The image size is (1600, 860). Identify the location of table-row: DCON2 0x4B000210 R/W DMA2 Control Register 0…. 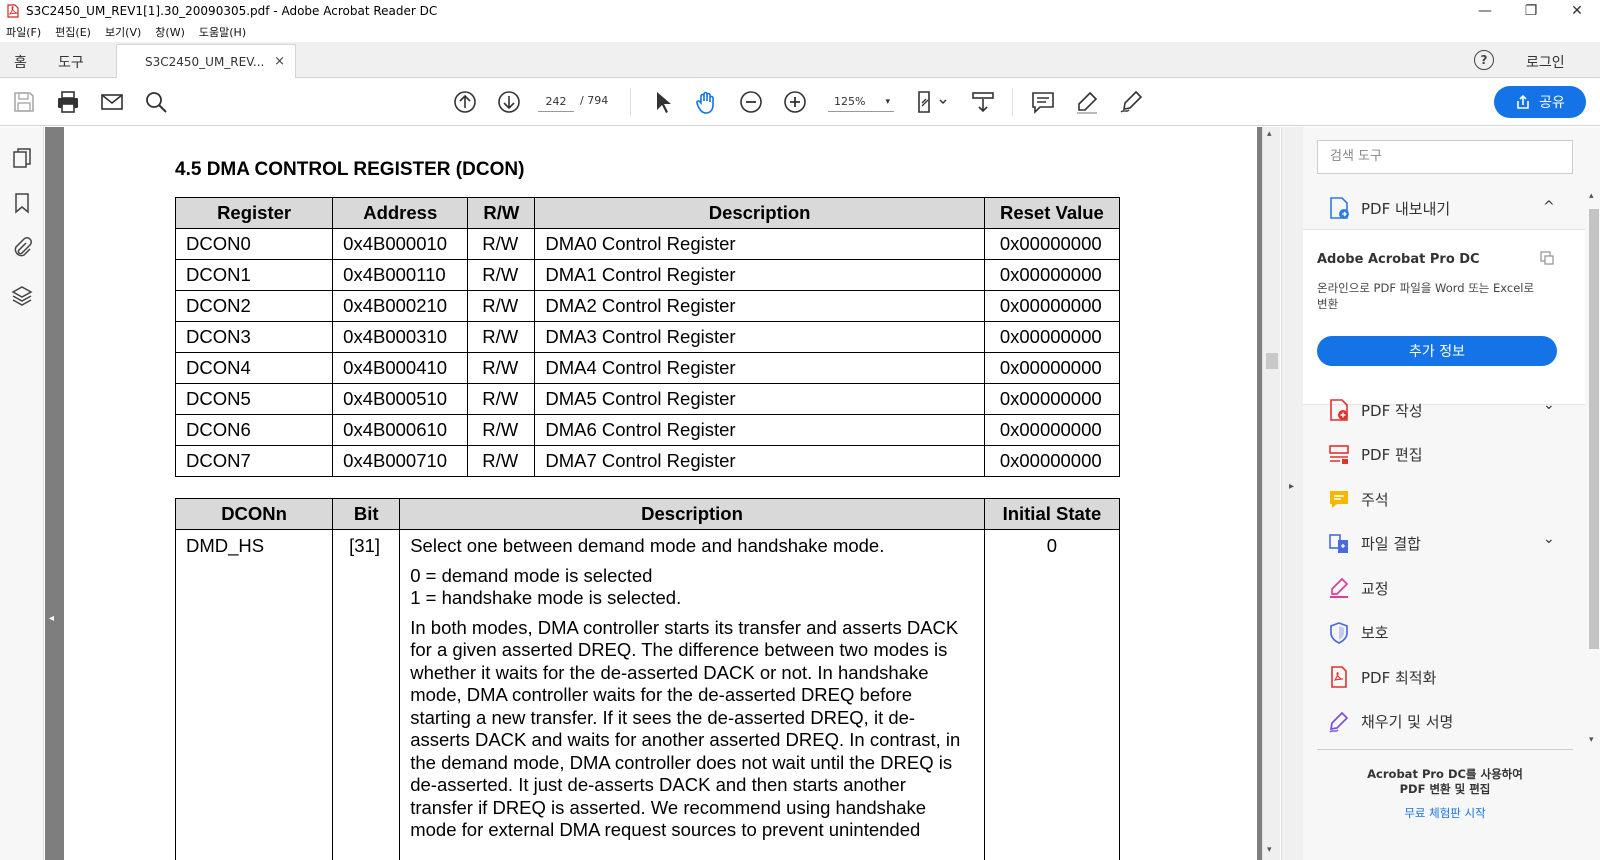
(647, 306).